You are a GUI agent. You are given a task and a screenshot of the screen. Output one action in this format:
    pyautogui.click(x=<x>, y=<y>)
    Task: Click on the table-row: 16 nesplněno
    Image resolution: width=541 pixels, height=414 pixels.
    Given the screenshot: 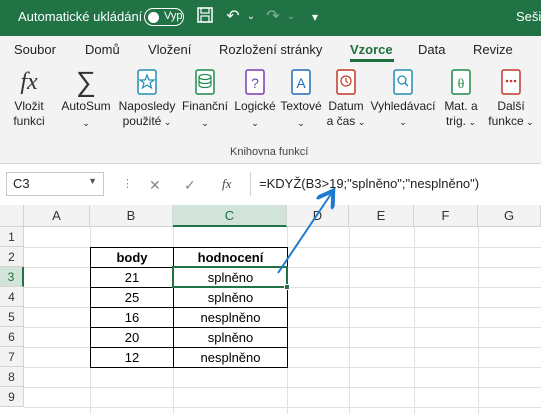 What is the action you would take?
    pyautogui.click(x=189, y=317)
    